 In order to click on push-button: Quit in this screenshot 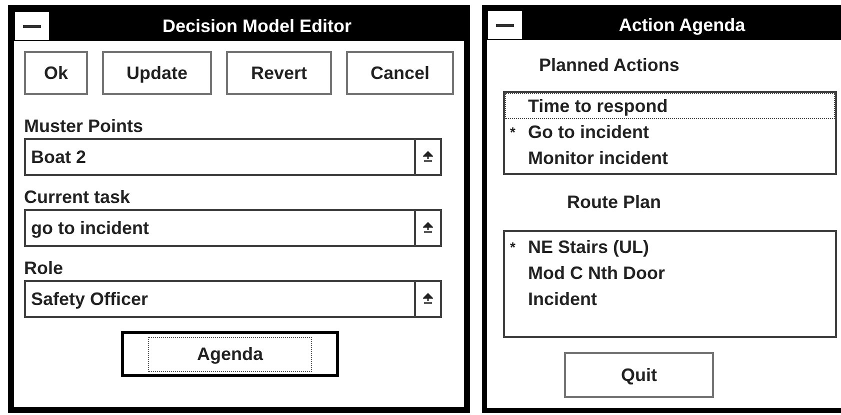, I will do `click(639, 375)`.